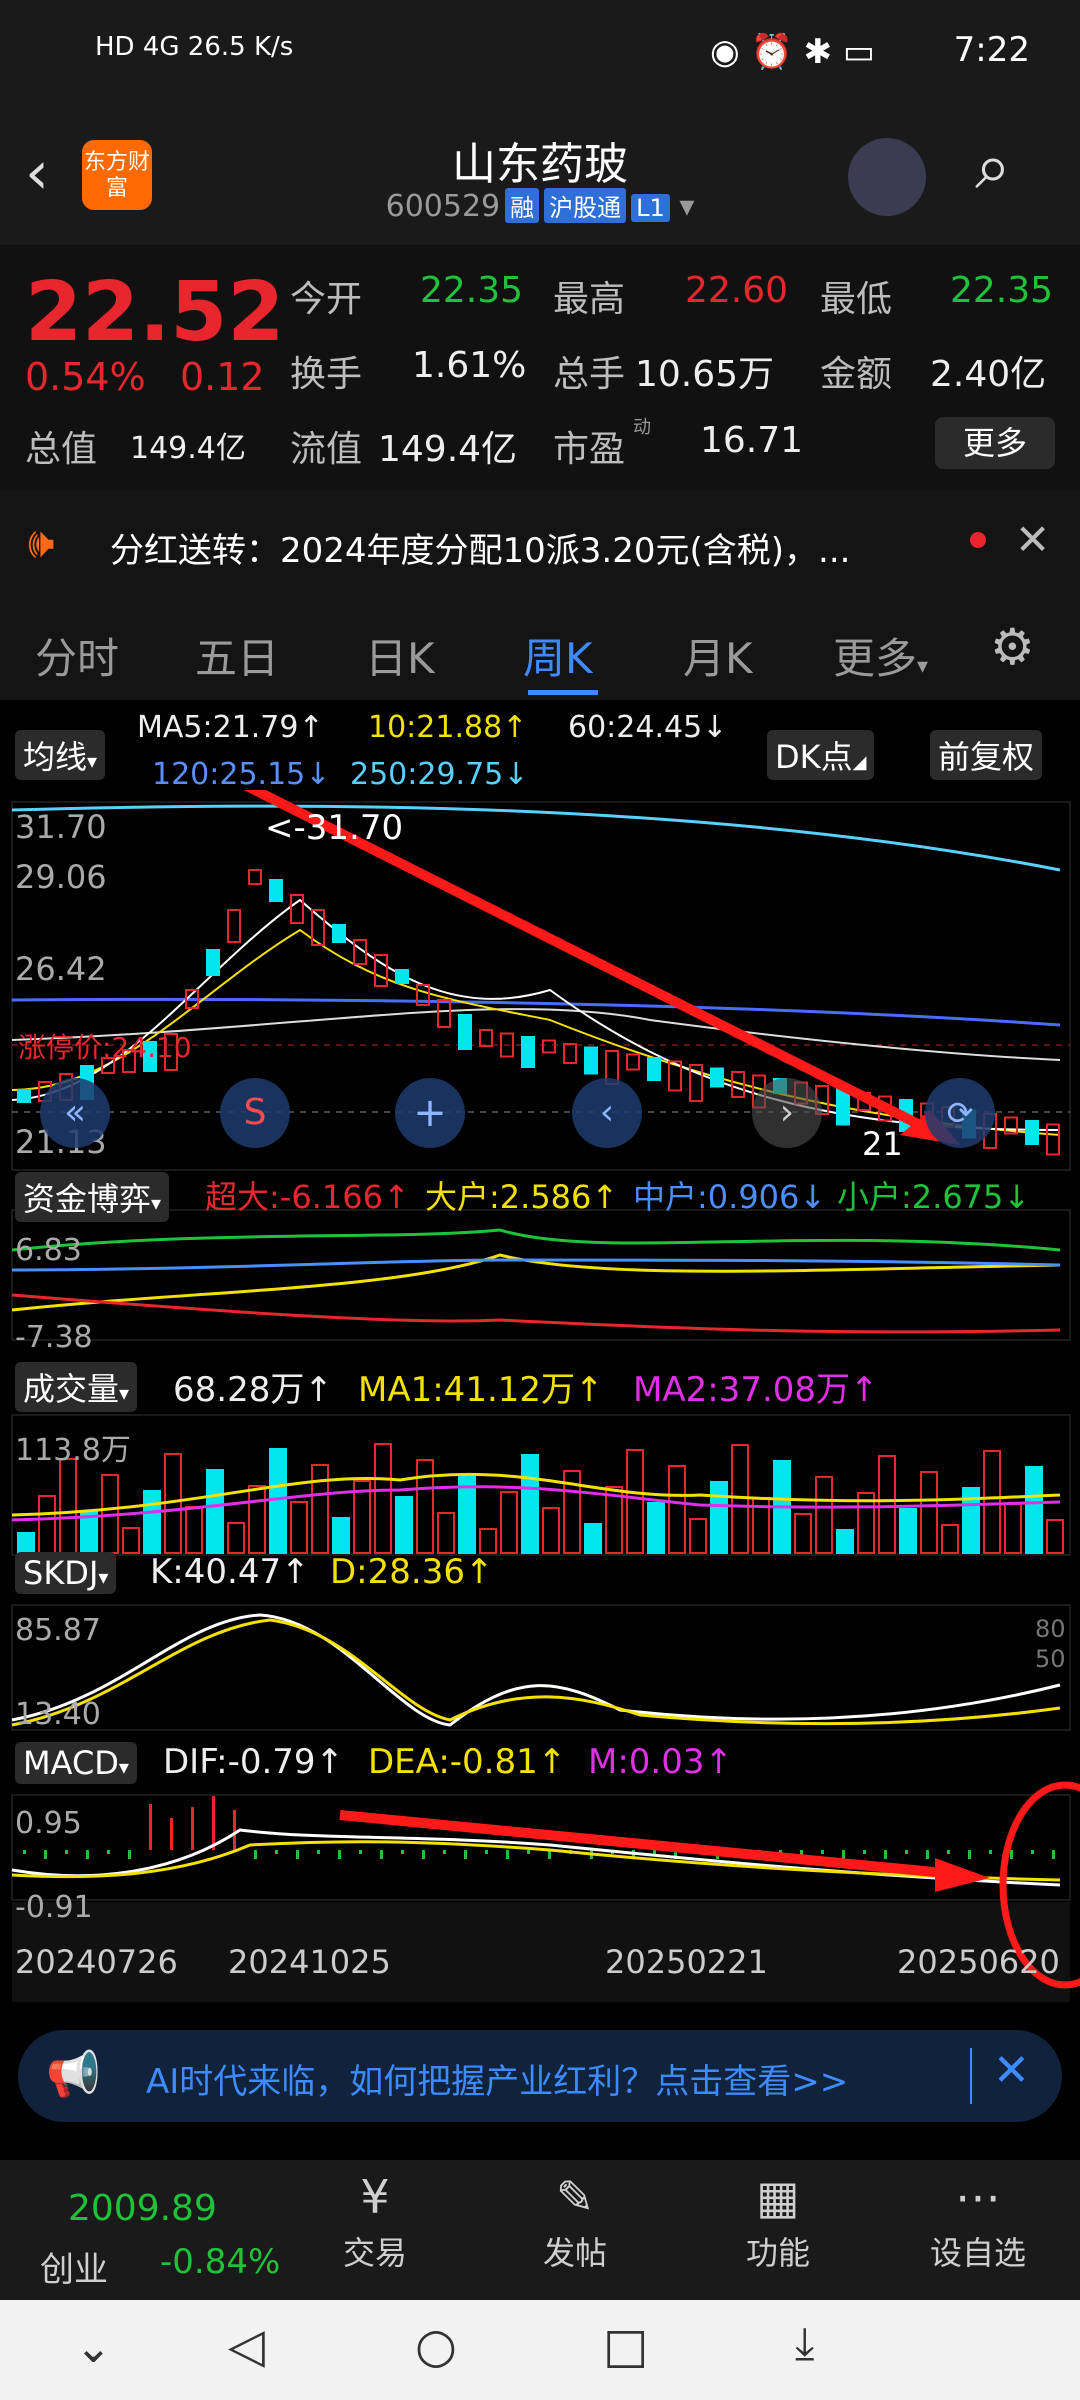  Describe the element at coordinates (96, 1962) in the screenshot. I see `date-1: 20240726` at that location.